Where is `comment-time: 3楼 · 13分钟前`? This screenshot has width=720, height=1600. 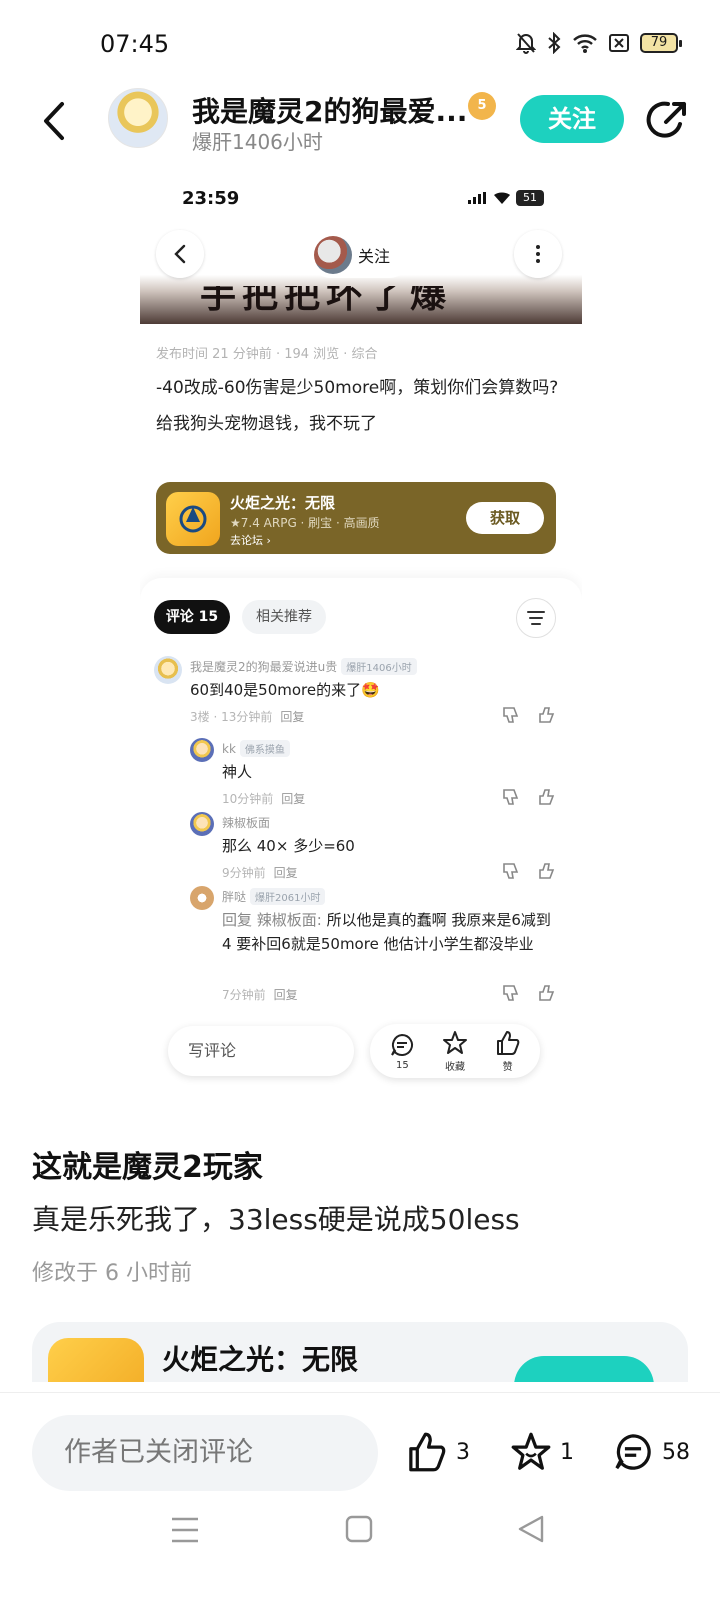 comment-time: 3楼 · 13分钟前 is located at coordinates (231, 717).